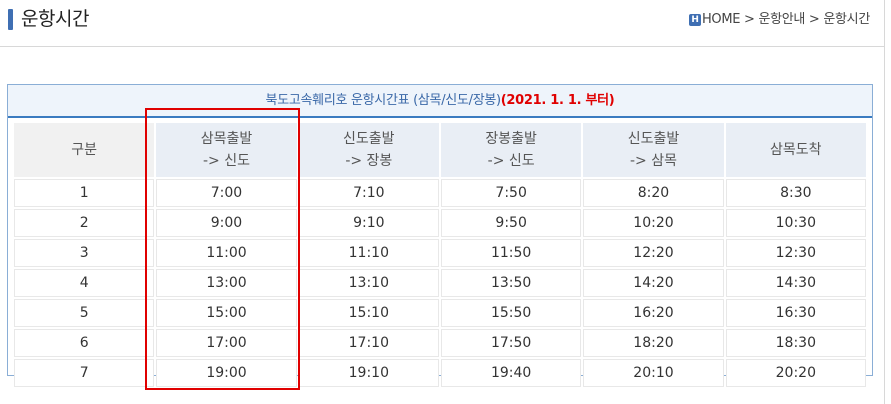 The height and width of the screenshot is (404, 891). I want to click on time-cell: 8:20, so click(653, 193).